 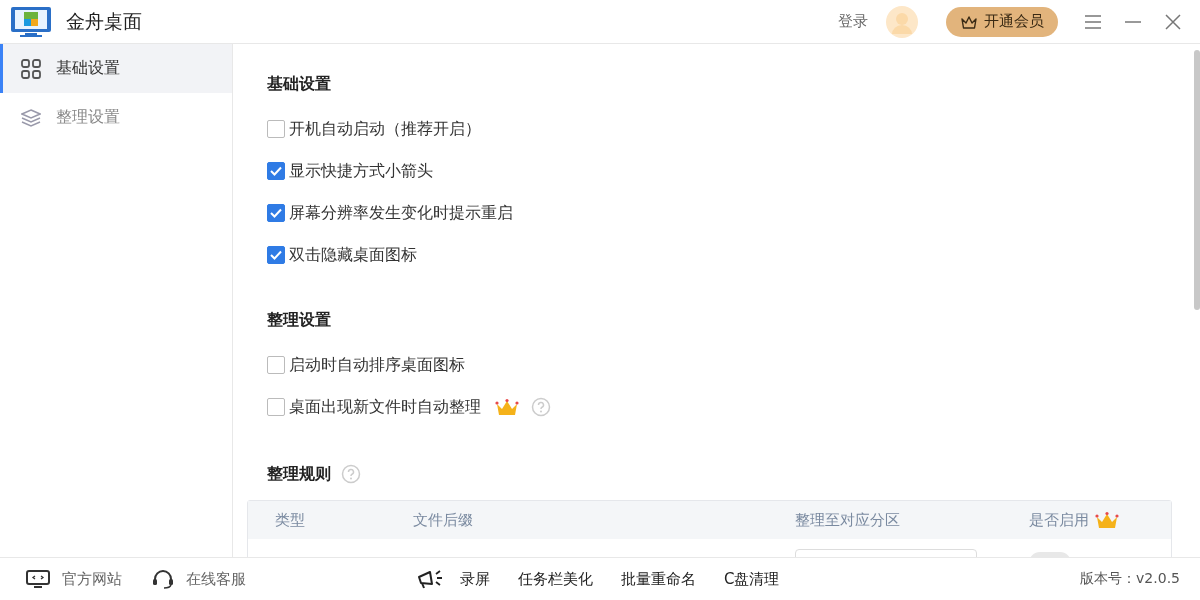 What do you see at coordinates (752, 579) in the screenshot?
I see `tool-link: C盘清理` at bounding box center [752, 579].